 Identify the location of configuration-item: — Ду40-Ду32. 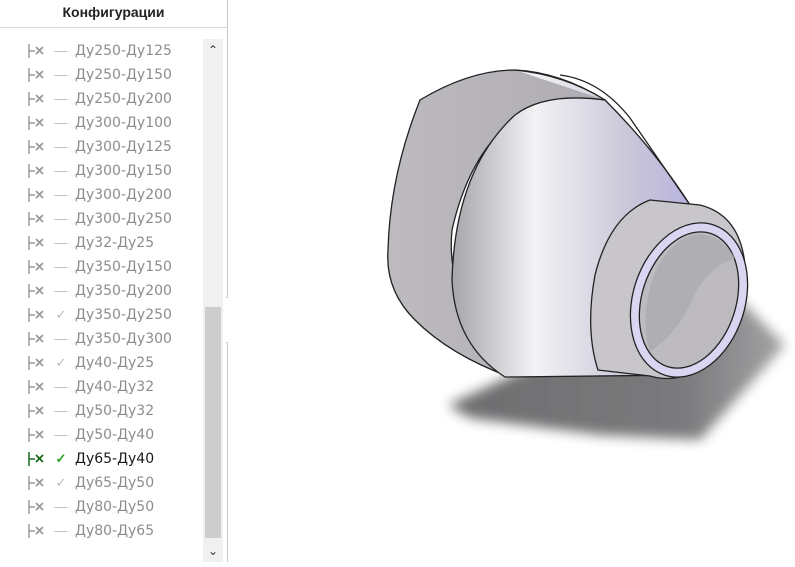
(101, 387).